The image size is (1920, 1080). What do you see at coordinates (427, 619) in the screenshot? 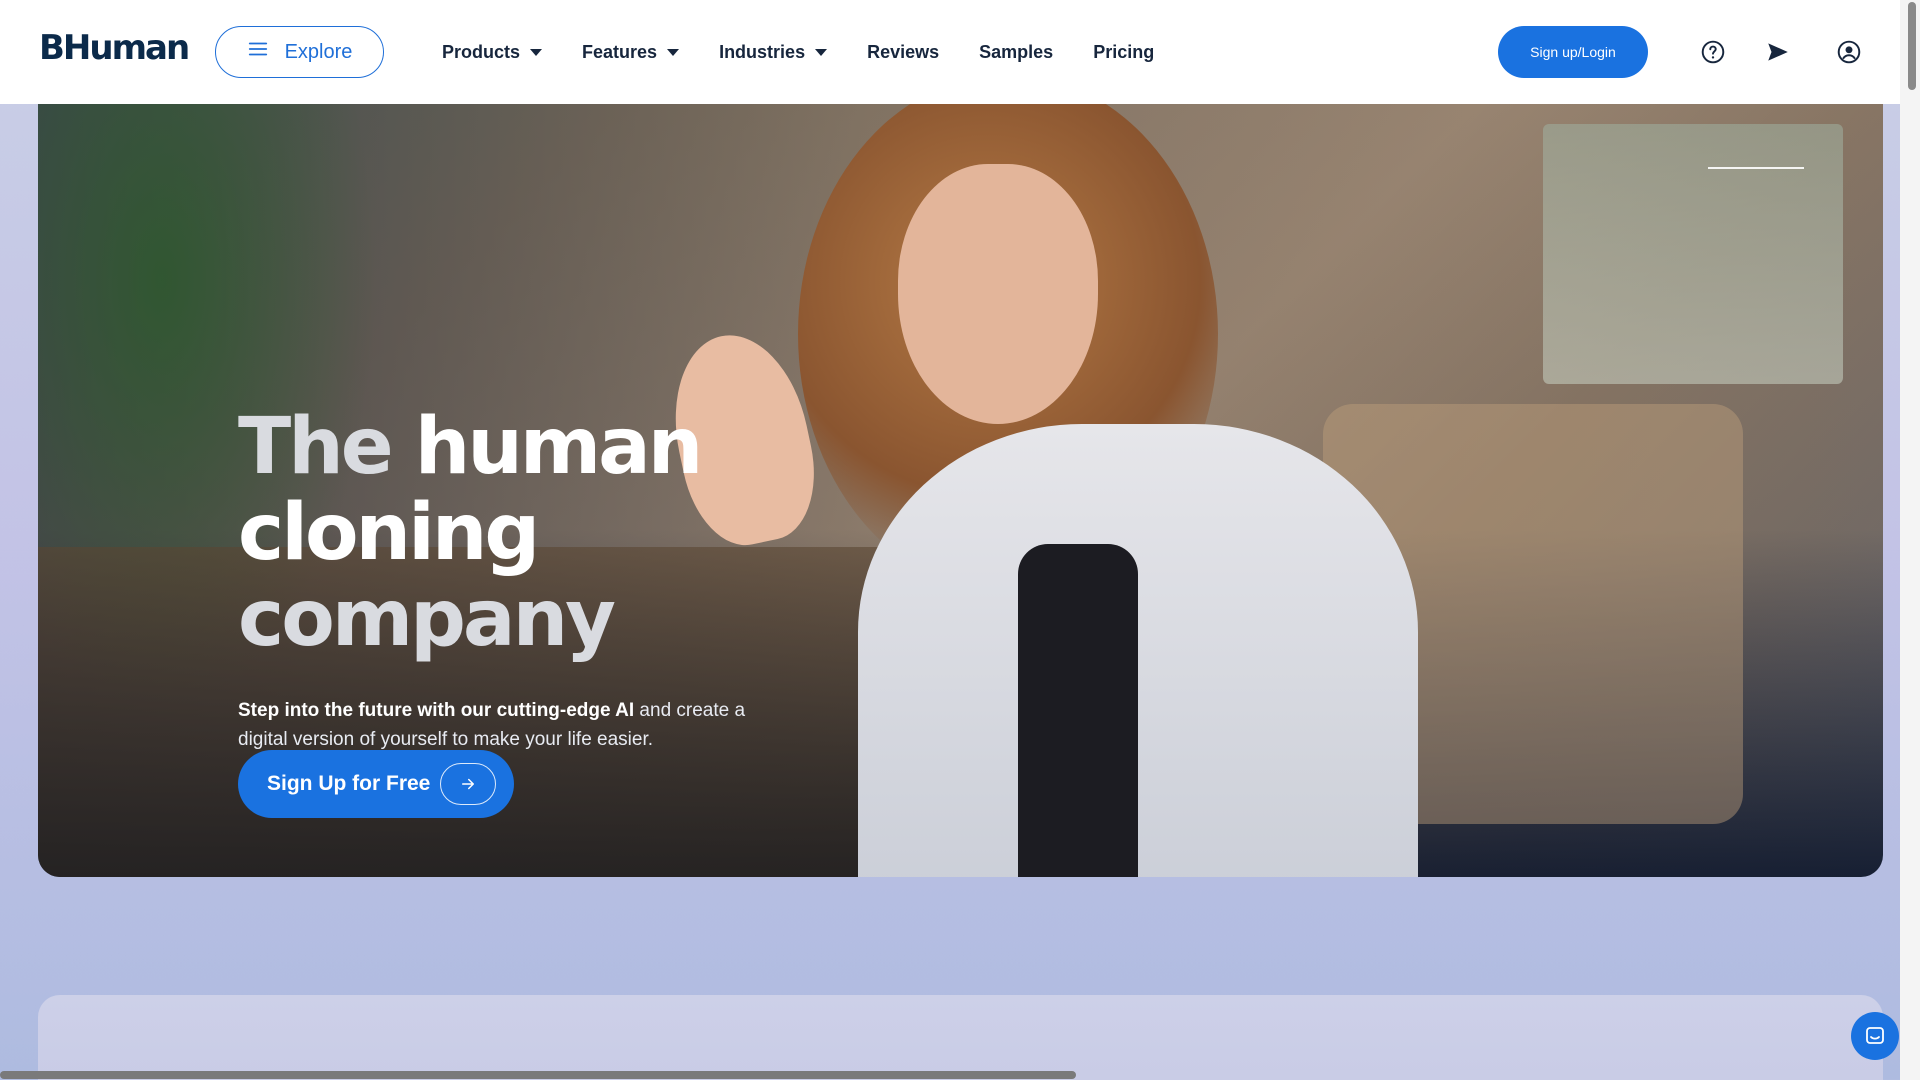
I see `hero-title-part: company` at bounding box center [427, 619].